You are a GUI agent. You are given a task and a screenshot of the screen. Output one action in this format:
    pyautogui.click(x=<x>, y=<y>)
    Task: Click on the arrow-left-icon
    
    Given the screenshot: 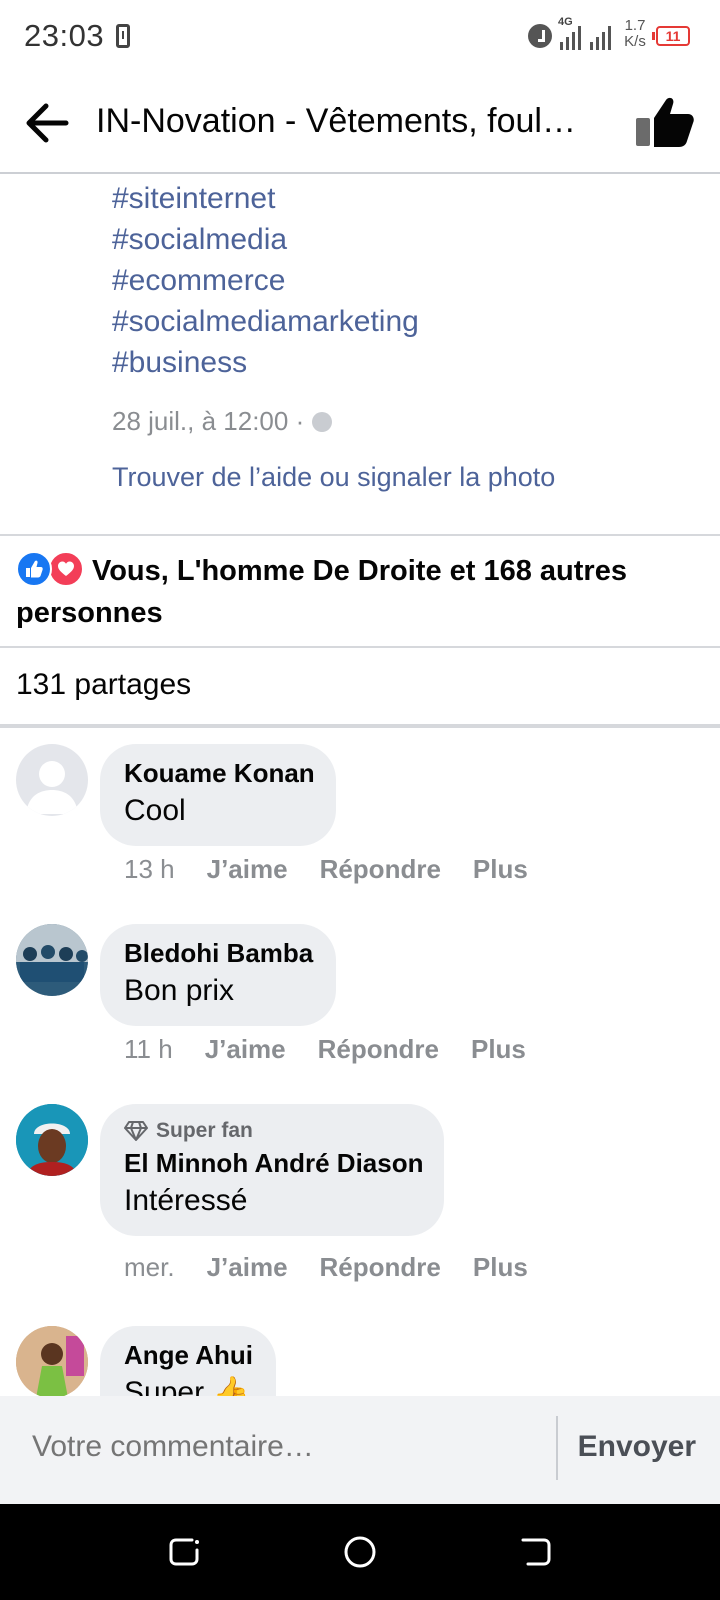 What is the action you would take?
    pyautogui.click(x=47, y=123)
    